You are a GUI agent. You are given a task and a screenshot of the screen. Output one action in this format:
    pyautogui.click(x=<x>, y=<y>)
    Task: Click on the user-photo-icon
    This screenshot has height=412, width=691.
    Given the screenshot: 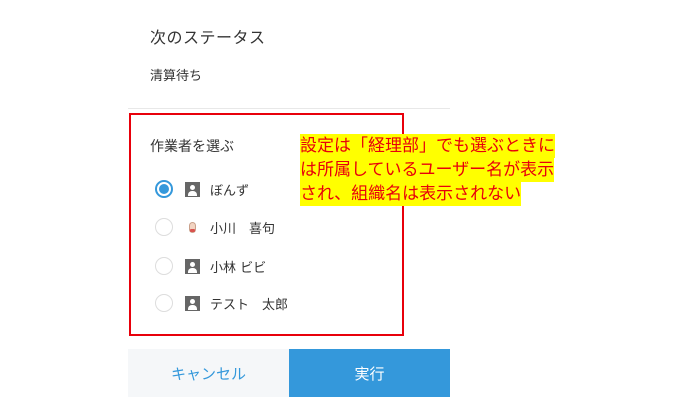 What is the action you would take?
    pyautogui.click(x=192, y=227)
    